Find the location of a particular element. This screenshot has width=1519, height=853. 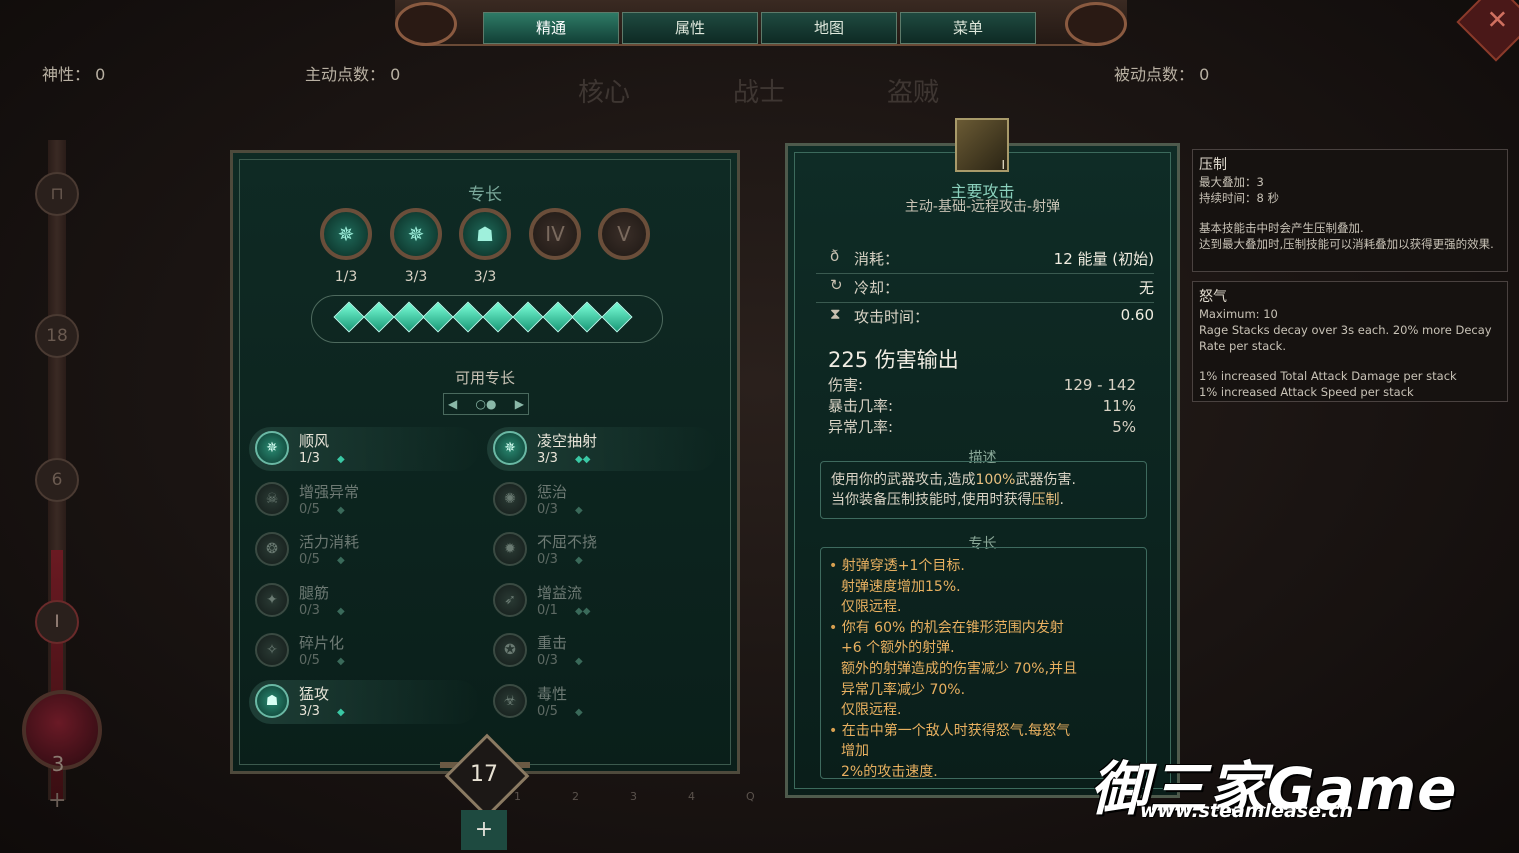

category-rogue: 盗贼 is located at coordinates (913, 90).